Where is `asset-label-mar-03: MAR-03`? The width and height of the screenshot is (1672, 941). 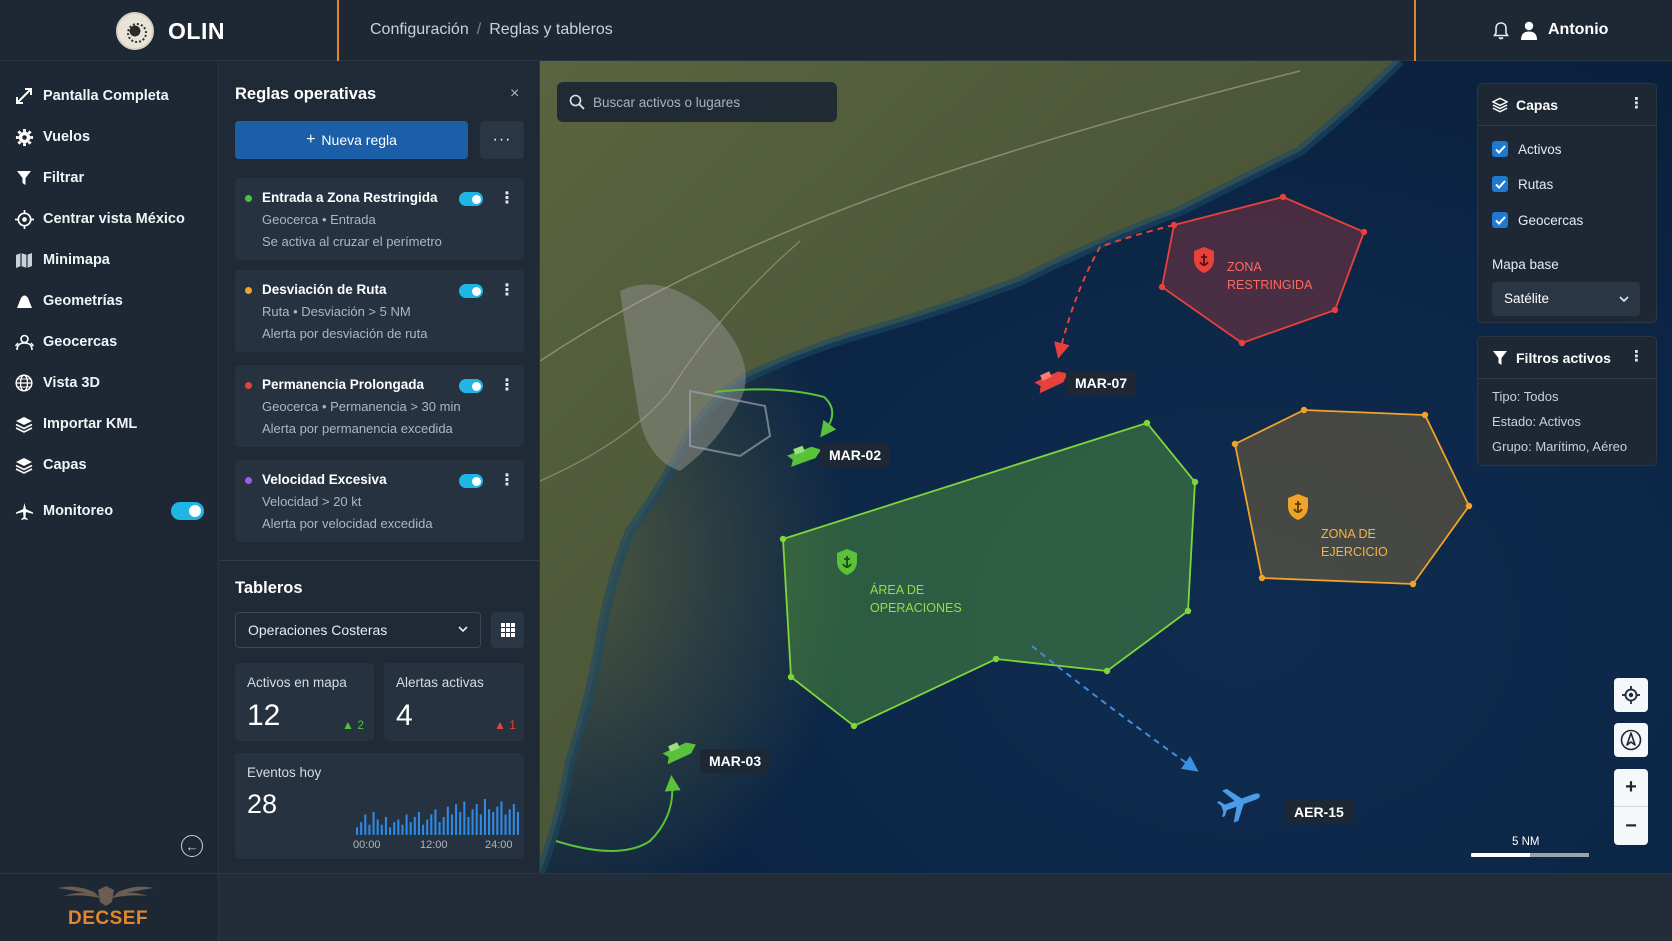
asset-label-mar-03: MAR-03 is located at coordinates (735, 761).